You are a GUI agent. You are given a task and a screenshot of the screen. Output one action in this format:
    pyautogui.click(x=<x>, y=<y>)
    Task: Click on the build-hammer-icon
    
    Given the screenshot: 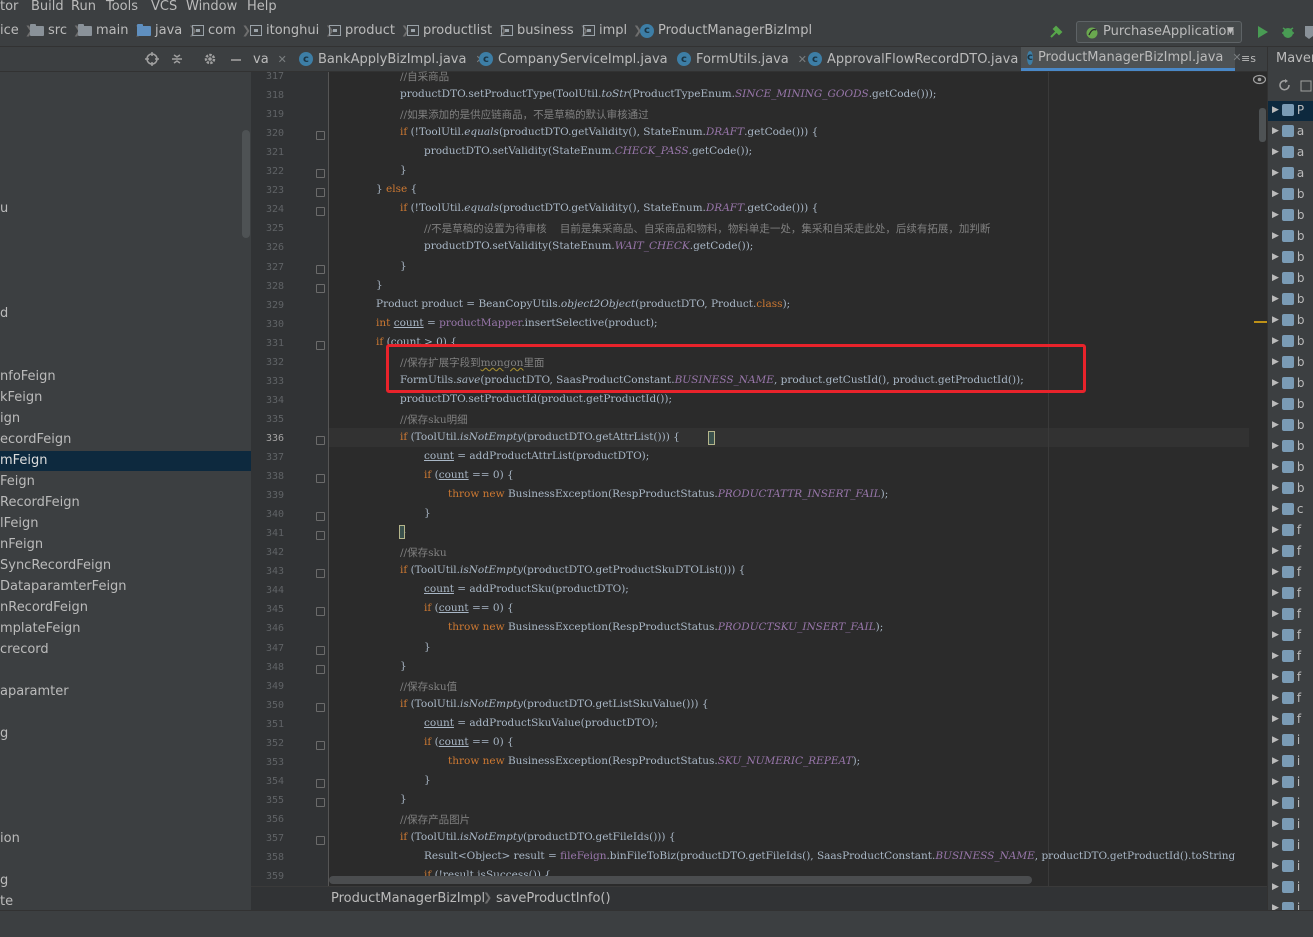 What is the action you would take?
    pyautogui.click(x=1056, y=32)
    